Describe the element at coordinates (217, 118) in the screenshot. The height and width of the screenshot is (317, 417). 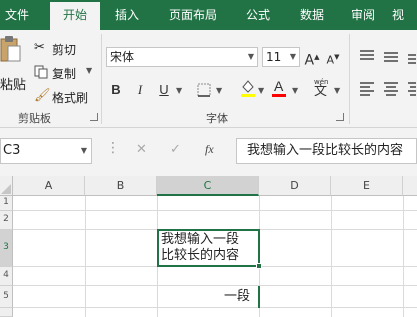
I see `font-group-label: 字体` at that location.